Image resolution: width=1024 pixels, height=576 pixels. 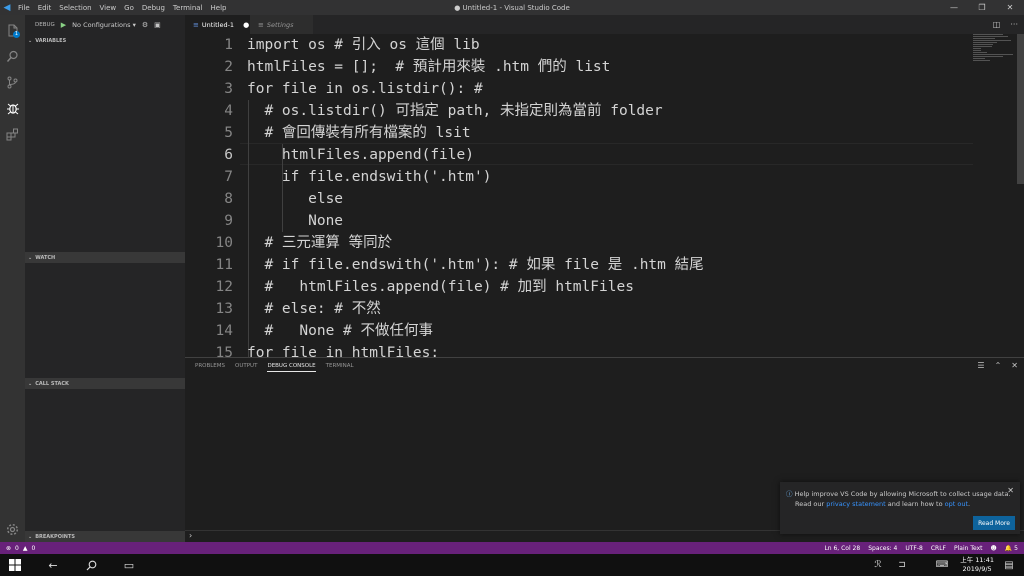 What do you see at coordinates (580, 243) in the screenshot?
I see `code-line: 10 # 三元運算 等同於` at bounding box center [580, 243].